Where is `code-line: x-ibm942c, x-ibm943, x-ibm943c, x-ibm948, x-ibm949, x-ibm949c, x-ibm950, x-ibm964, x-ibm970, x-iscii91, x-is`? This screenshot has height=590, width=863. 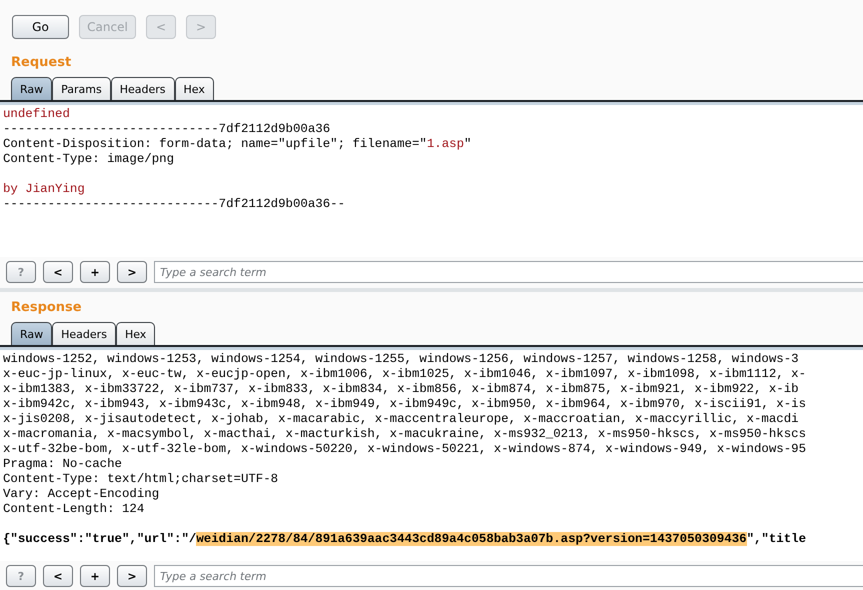
code-line: x-ibm942c, x-ibm943, x-ibm943c, x-ibm948, x-ibm949, x-ibm949c, x-ibm950, x-ibm964, x-ibm970, x-iscii91, x-is is located at coordinates (405, 404).